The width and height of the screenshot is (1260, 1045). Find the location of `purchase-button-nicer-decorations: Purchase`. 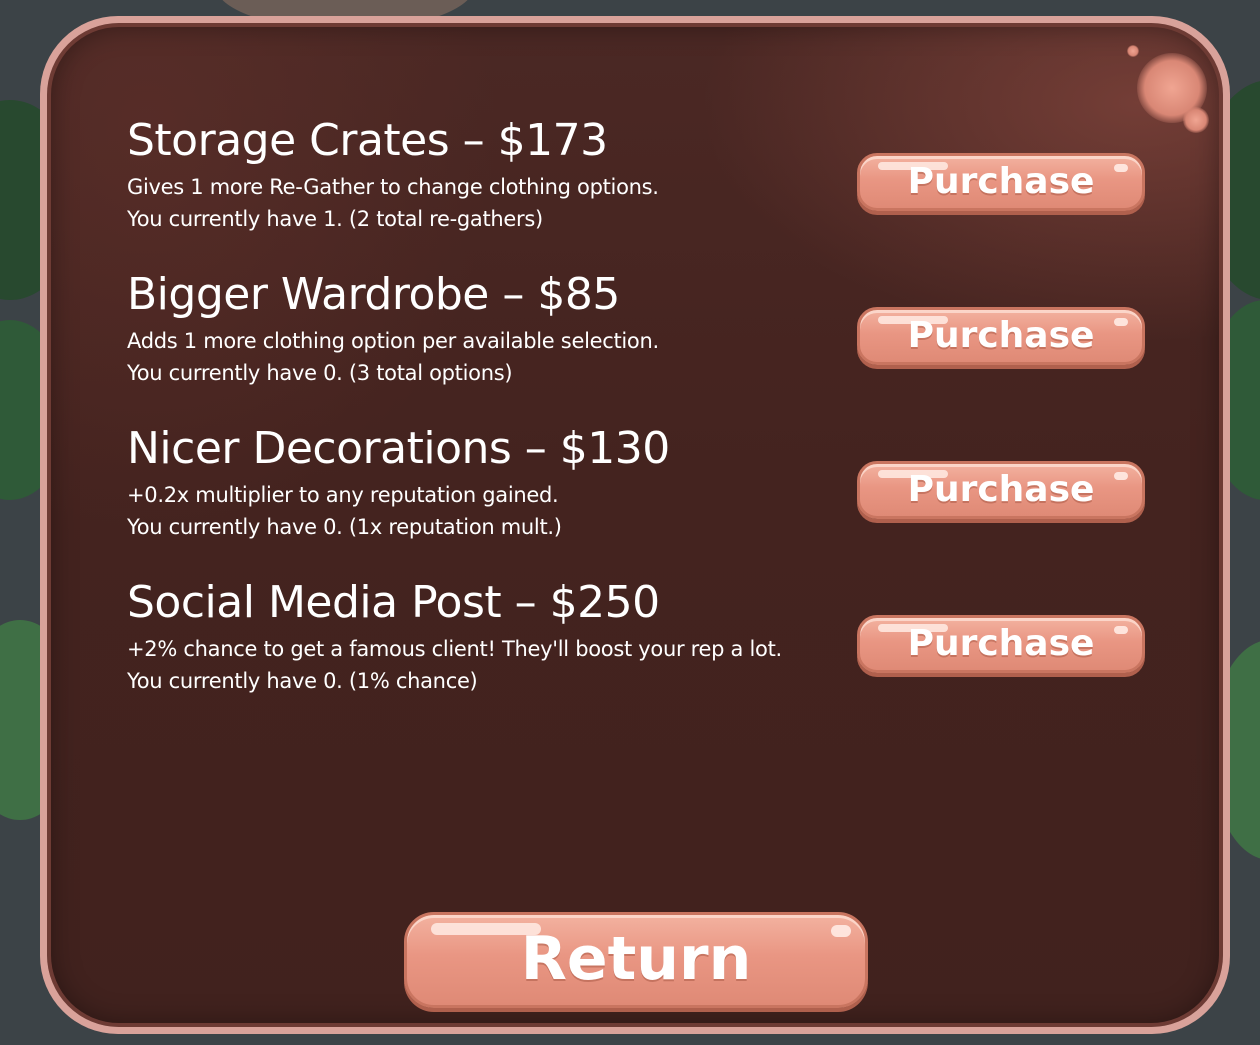

purchase-button-nicer-decorations: Purchase is located at coordinates (1001, 490).